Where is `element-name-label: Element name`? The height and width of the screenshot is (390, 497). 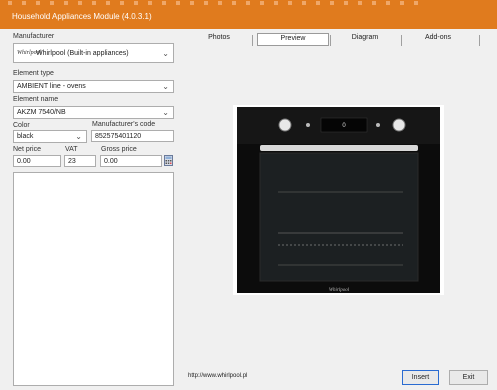
element-name-label: Element name is located at coordinates (36, 99).